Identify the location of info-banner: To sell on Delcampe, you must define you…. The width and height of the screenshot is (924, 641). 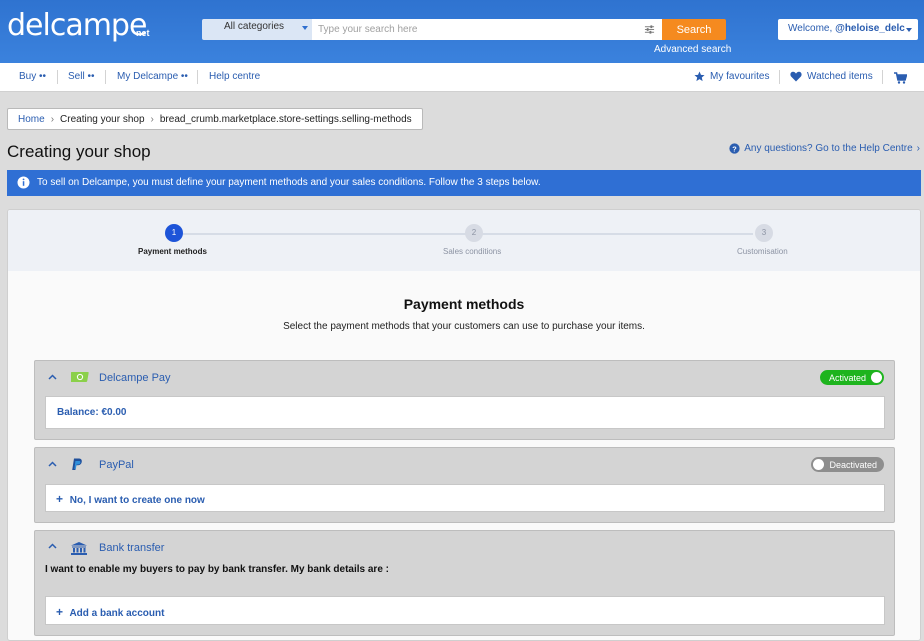
(464, 183).